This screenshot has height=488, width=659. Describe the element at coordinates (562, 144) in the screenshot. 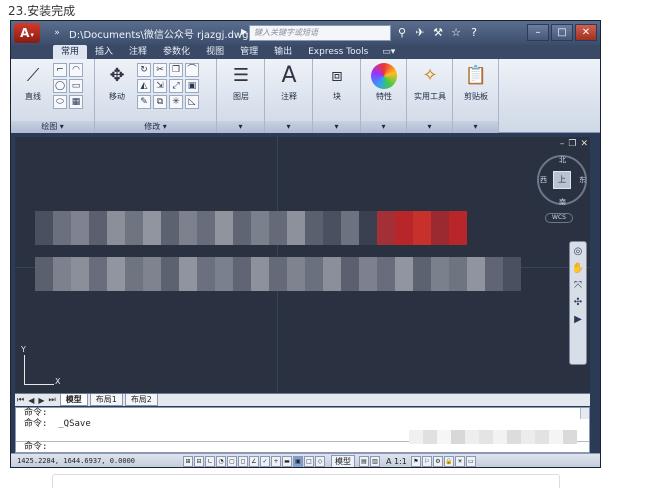

I see `minimize-viewport-icon: –` at that location.